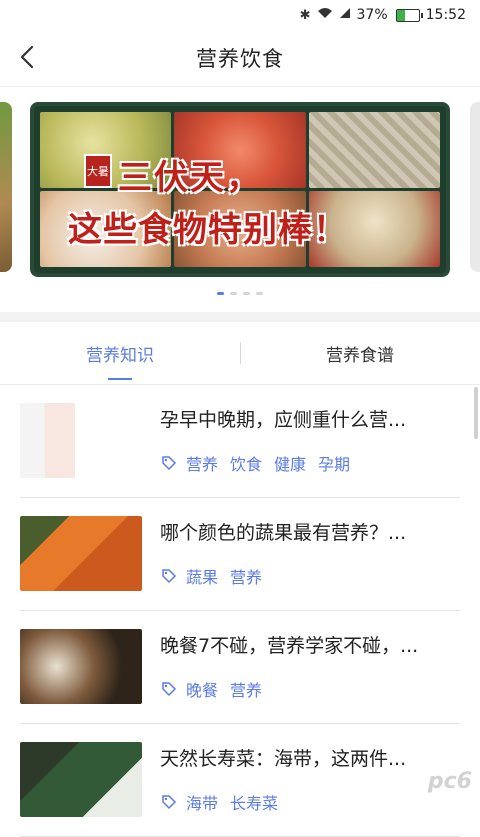 The width and height of the screenshot is (480, 837). What do you see at coordinates (240, 15) in the screenshot?
I see `status-bar: ✱ 37% 15:52` at bounding box center [240, 15].